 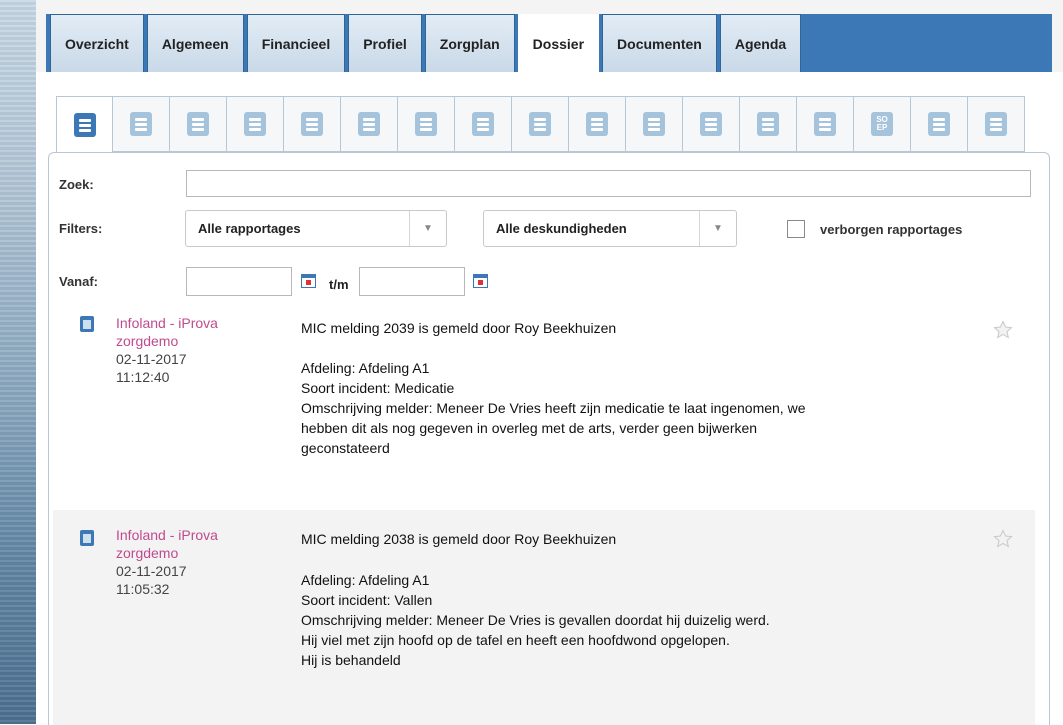 I want to click on icon-tab-document, so click(x=84, y=125).